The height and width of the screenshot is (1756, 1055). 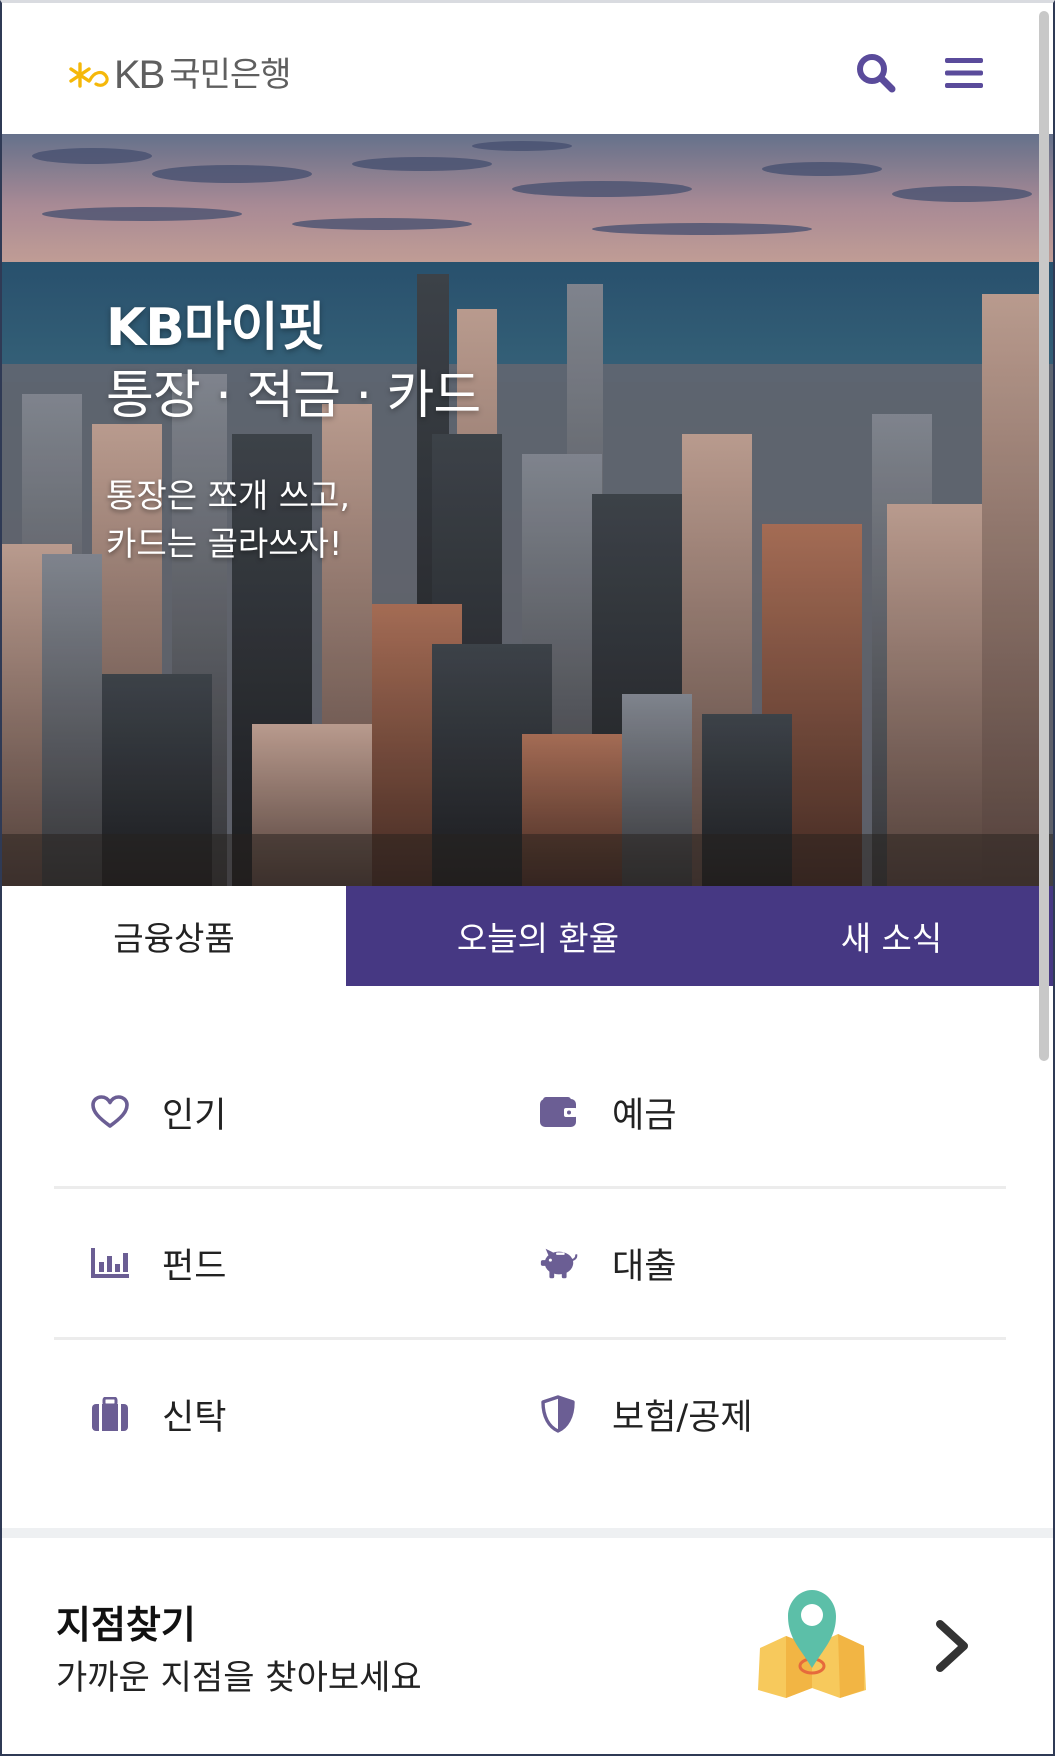 I want to click on product-label: 대출, so click(x=644, y=1266).